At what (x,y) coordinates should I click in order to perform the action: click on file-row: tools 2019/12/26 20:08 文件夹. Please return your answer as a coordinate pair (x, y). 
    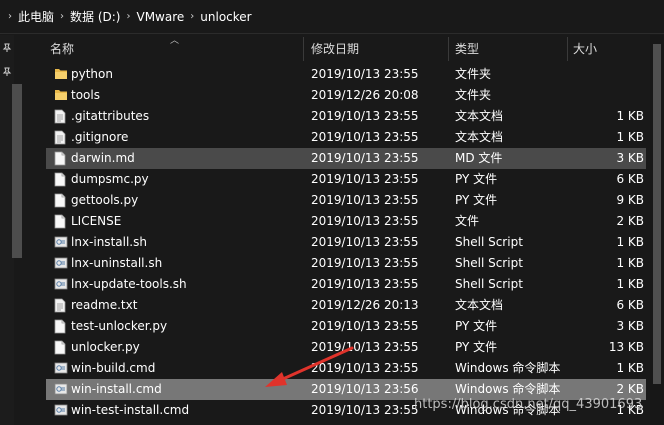
    Looking at the image, I should click on (346, 95).